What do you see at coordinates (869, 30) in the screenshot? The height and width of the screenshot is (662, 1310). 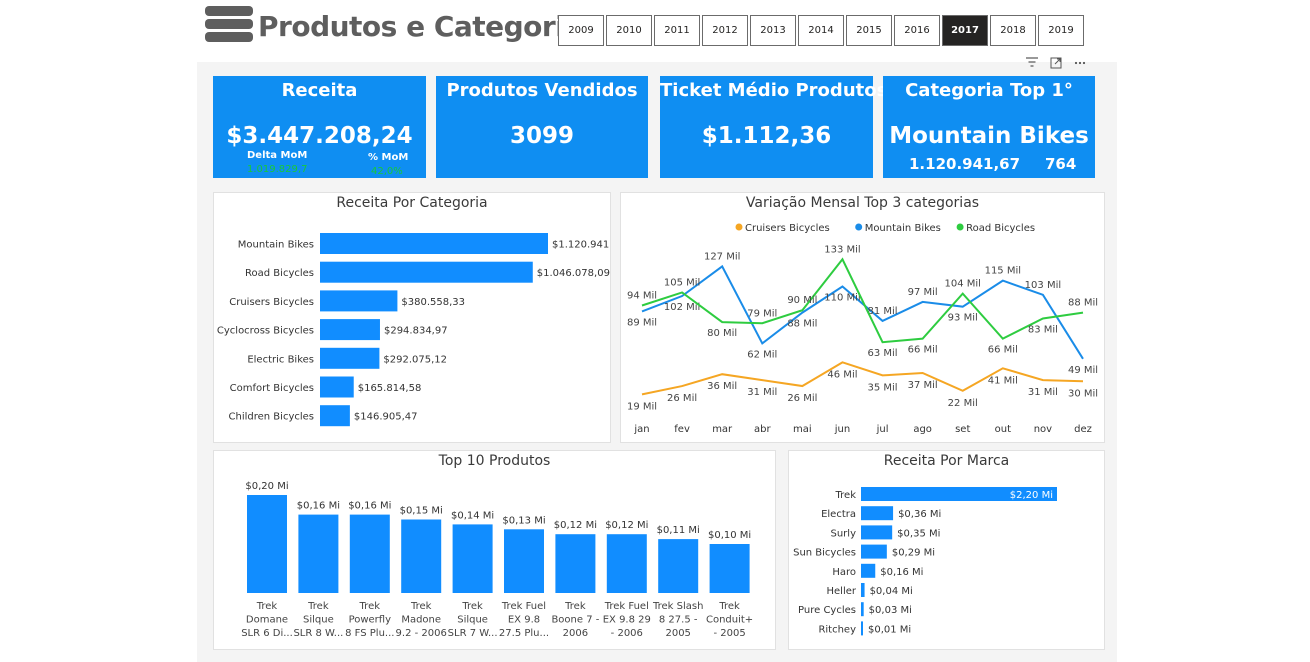 I see `year-button-2015: 2015` at bounding box center [869, 30].